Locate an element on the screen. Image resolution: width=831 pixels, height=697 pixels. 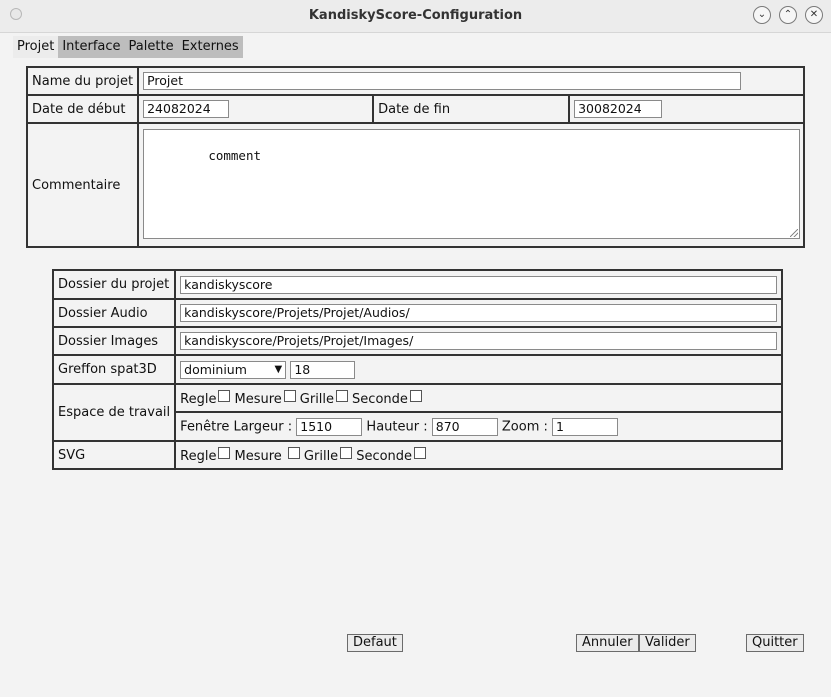
maximize-icon: ⌃ is located at coordinates (788, 15).